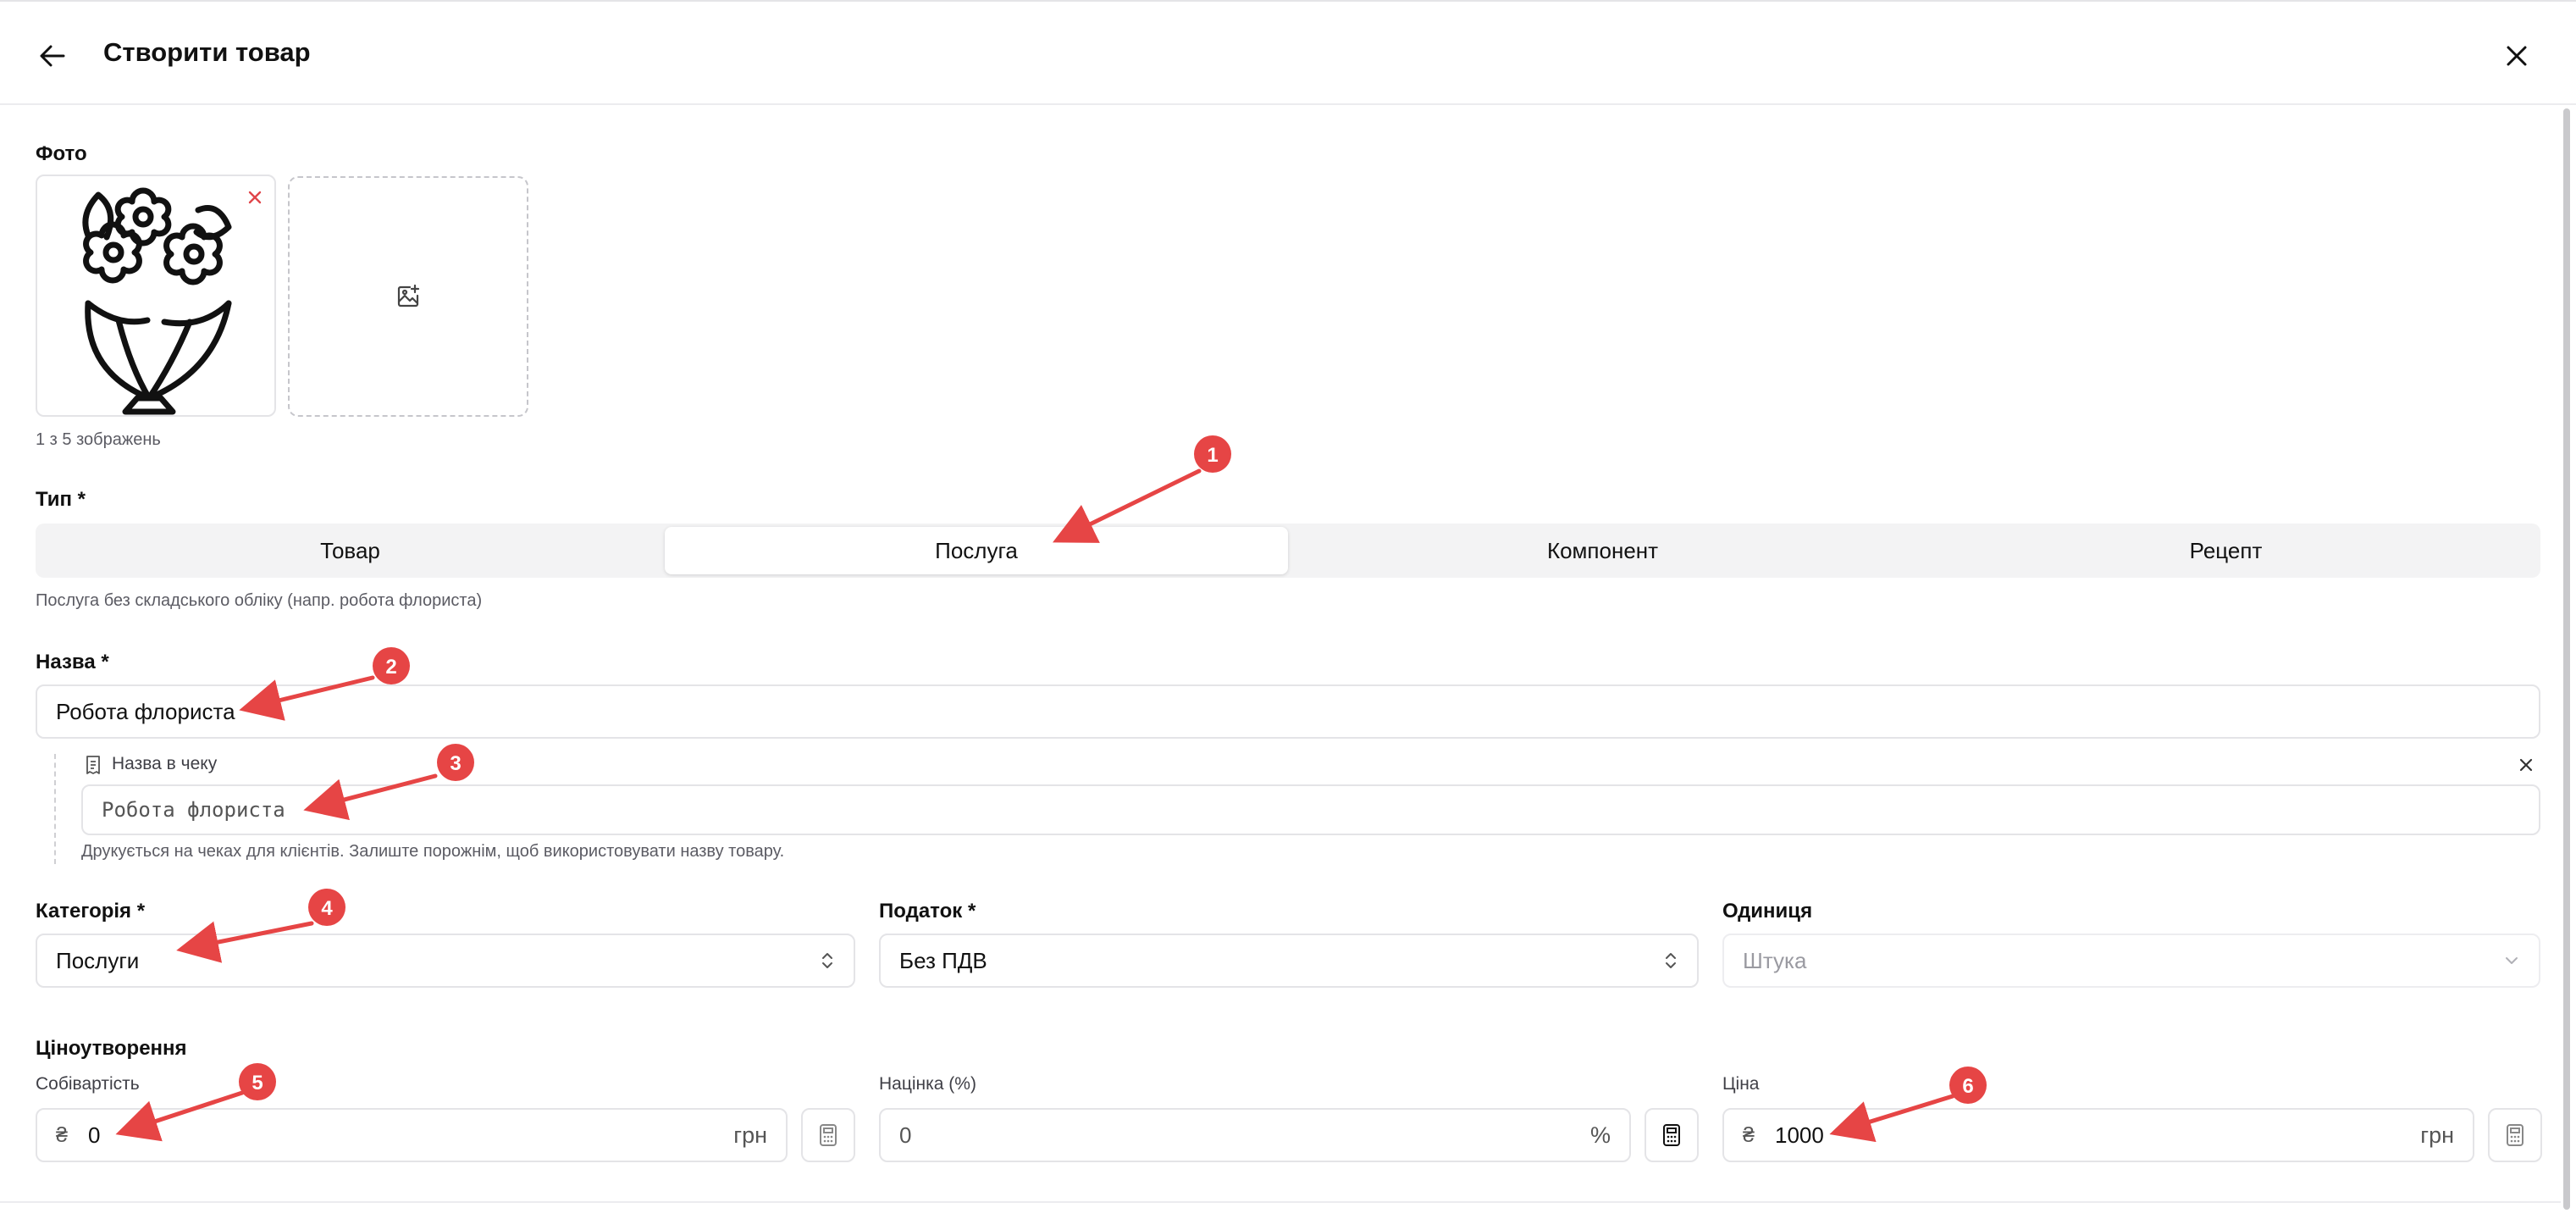 The height and width of the screenshot is (1219, 2576). What do you see at coordinates (145, 711) in the screenshot?
I see `name-value: Робота флориста` at bounding box center [145, 711].